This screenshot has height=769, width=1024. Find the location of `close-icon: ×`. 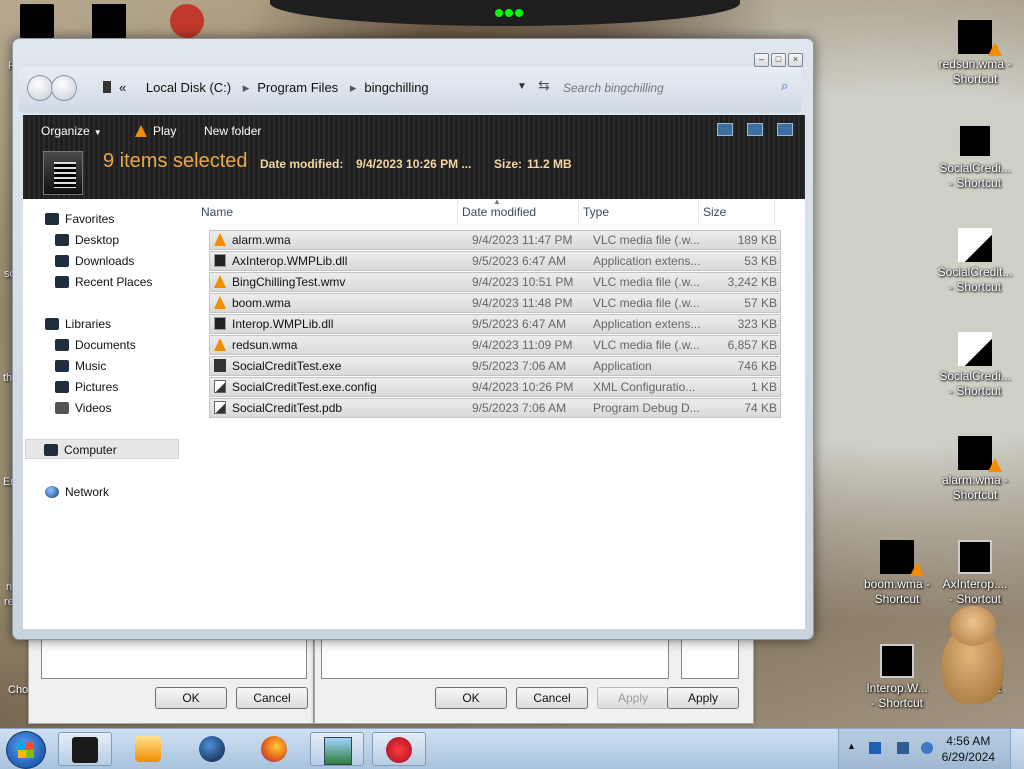

close-icon: × is located at coordinates (795, 60).